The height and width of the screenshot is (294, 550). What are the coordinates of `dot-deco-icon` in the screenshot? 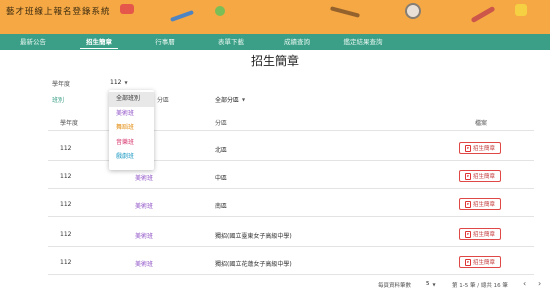 It's located at (220, 11).